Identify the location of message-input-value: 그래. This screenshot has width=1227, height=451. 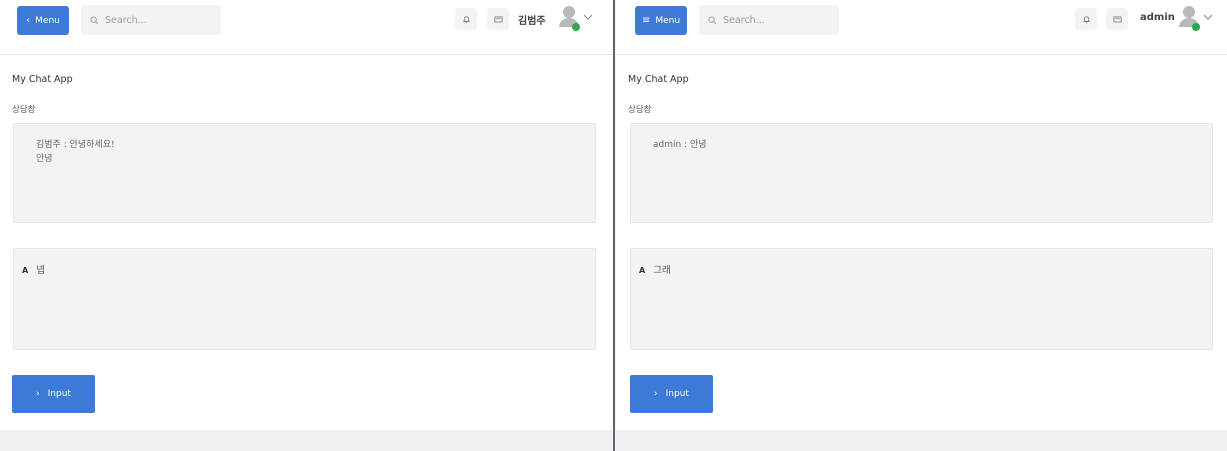
(662, 270).